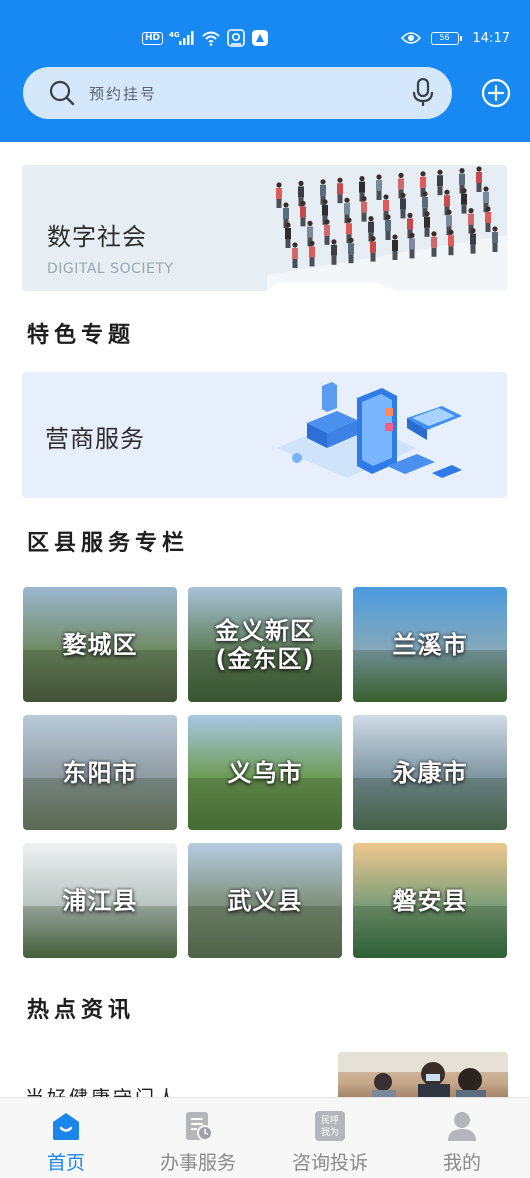 This screenshot has height=1178, width=530. I want to click on network-type-label: 4G, so click(174, 35).